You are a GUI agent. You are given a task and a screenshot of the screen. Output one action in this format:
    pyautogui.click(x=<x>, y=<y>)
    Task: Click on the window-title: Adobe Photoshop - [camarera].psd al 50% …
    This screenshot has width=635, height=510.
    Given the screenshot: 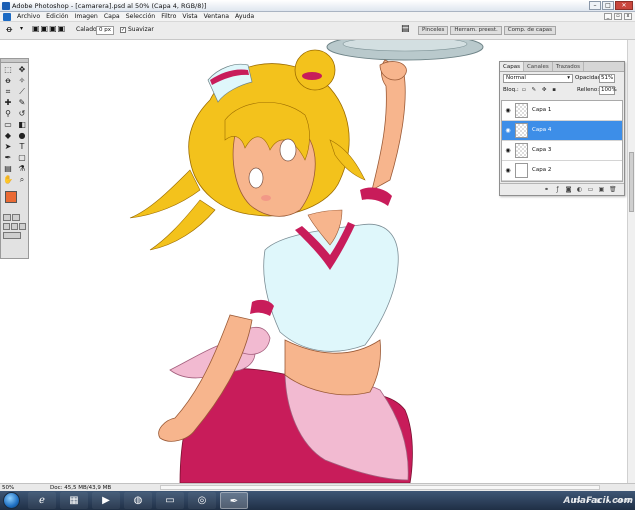 What is the action you would take?
    pyautogui.click(x=109, y=6)
    